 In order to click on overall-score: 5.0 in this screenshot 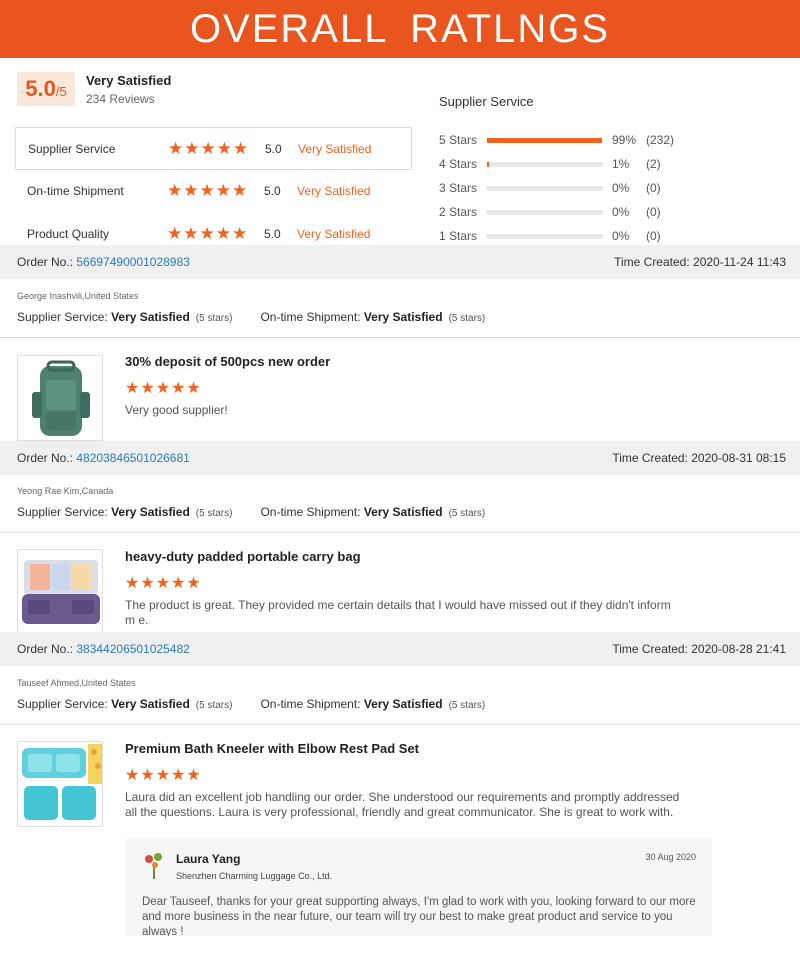, I will do `click(40, 88)`.